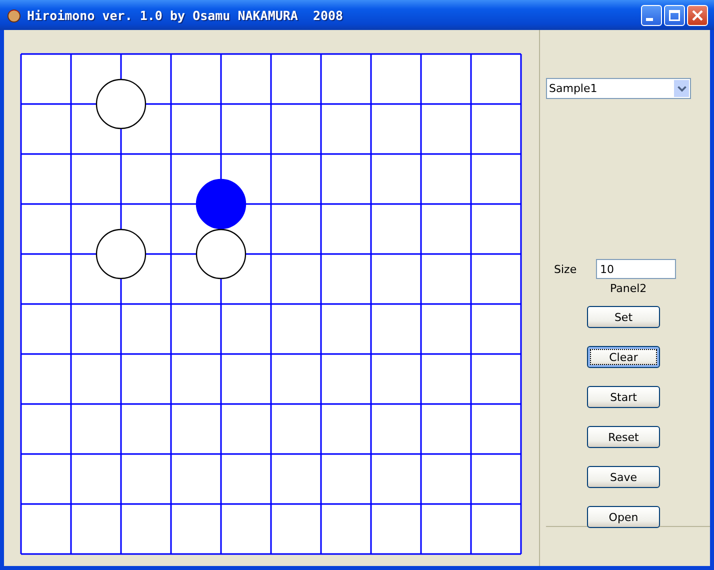 The image size is (714, 570). I want to click on window-title: Hiroimono ver. 1.0 by Osamu NAKAMURA 2008, so click(185, 15).